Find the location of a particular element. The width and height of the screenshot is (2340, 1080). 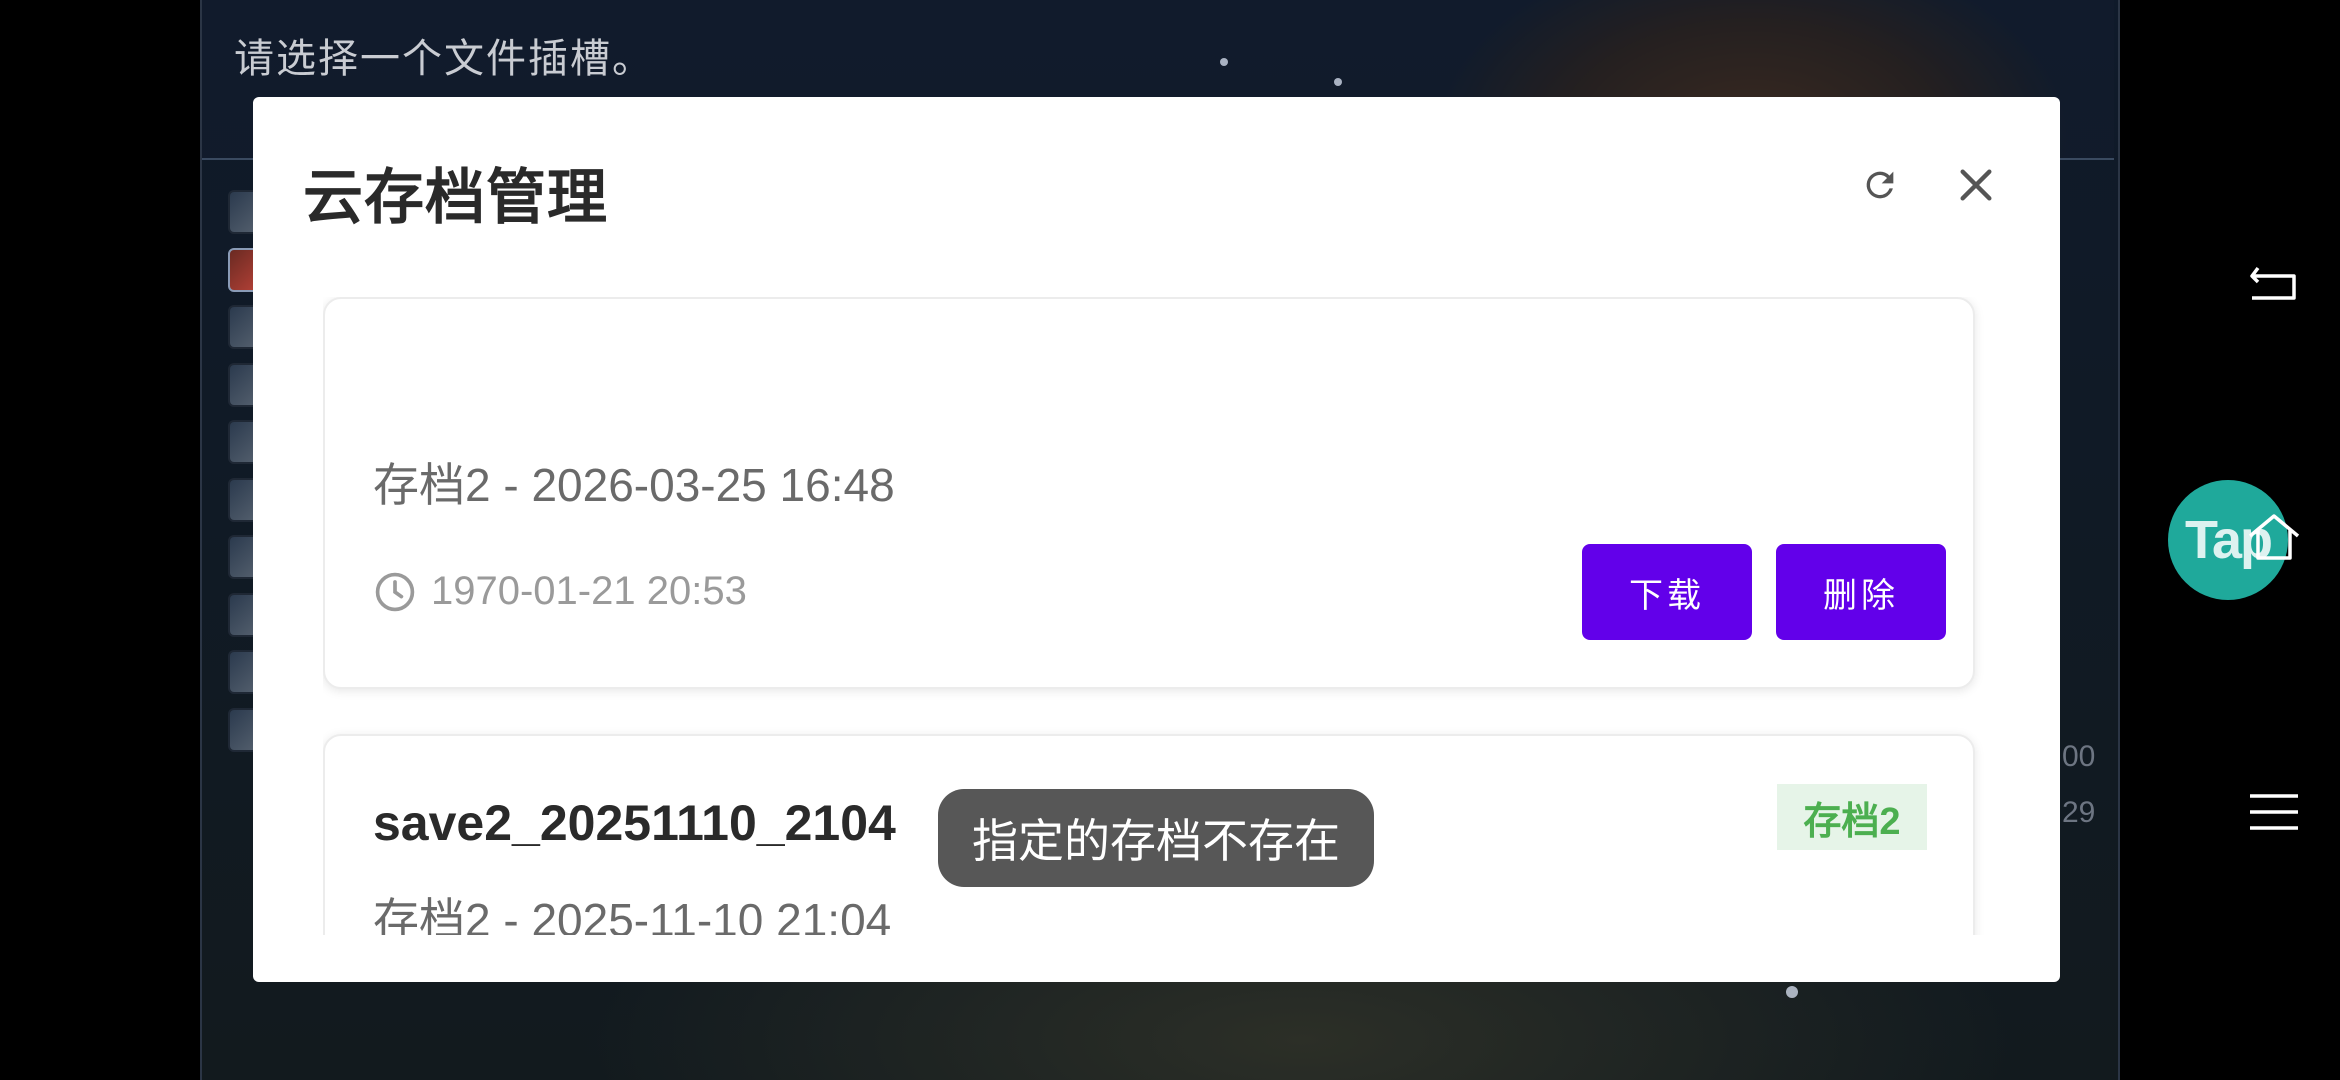

refresh-icon is located at coordinates (1880, 185).